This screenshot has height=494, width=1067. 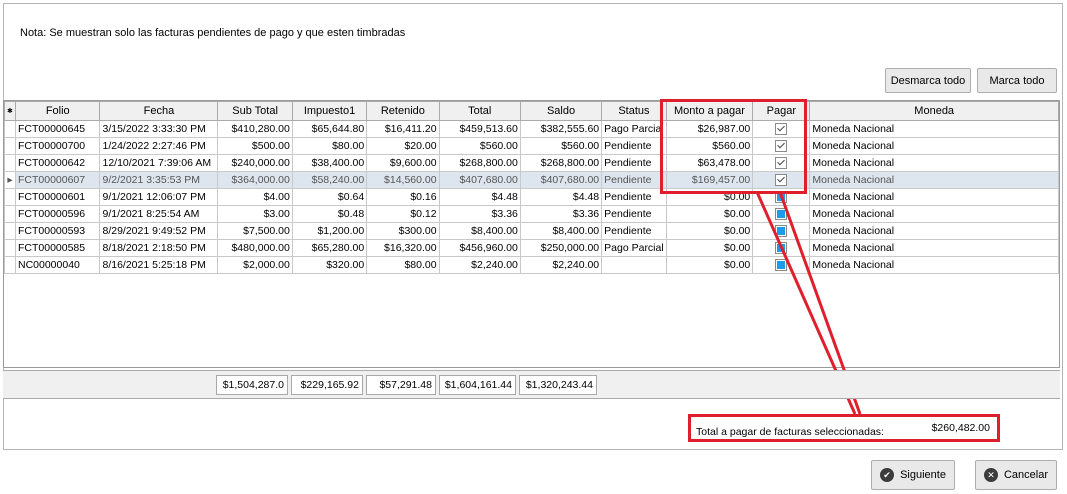 I want to click on total-impuesto: $229,165.92, so click(x=327, y=385).